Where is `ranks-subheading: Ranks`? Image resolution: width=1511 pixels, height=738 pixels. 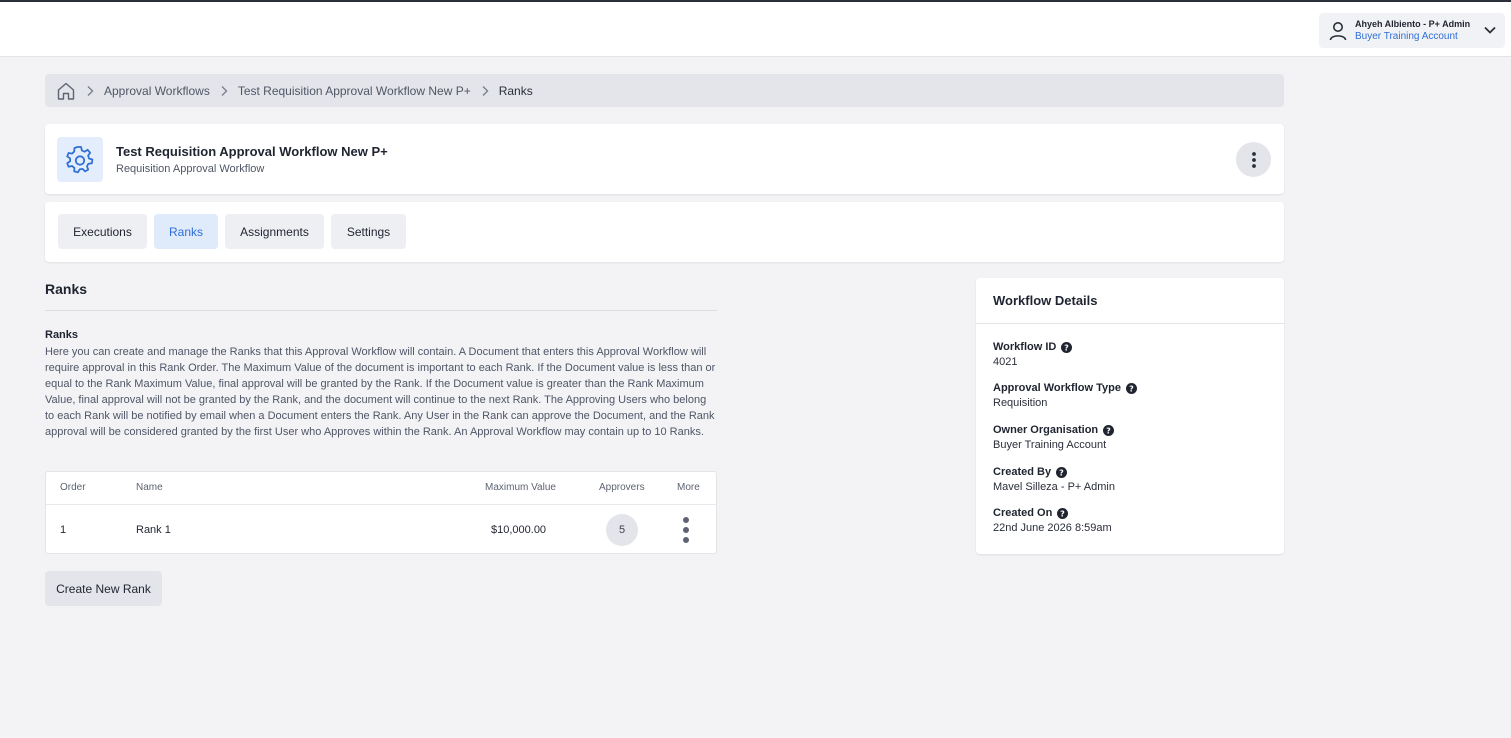 ranks-subheading: Ranks is located at coordinates (62, 335).